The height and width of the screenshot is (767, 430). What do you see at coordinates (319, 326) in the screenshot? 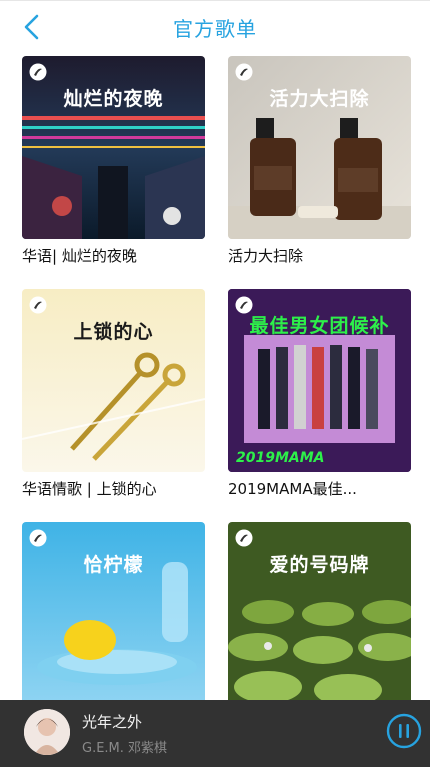
I see `cover-title: 最佳男女团候补` at bounding box center [319, 326].